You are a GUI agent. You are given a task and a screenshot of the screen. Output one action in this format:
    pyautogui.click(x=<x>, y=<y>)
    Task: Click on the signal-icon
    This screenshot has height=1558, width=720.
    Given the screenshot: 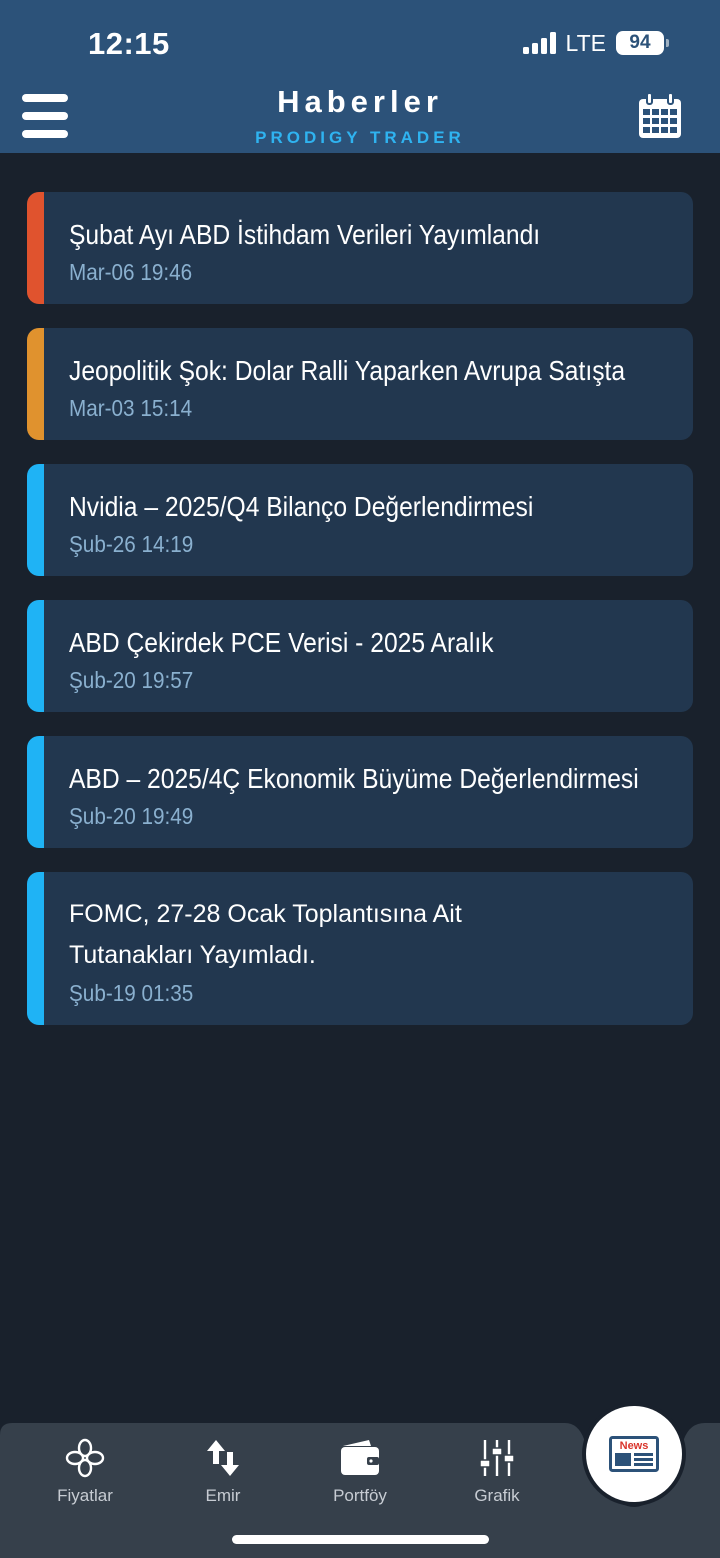 What is the action you would take?
    pyautogui.click(x=539, y=43)
    